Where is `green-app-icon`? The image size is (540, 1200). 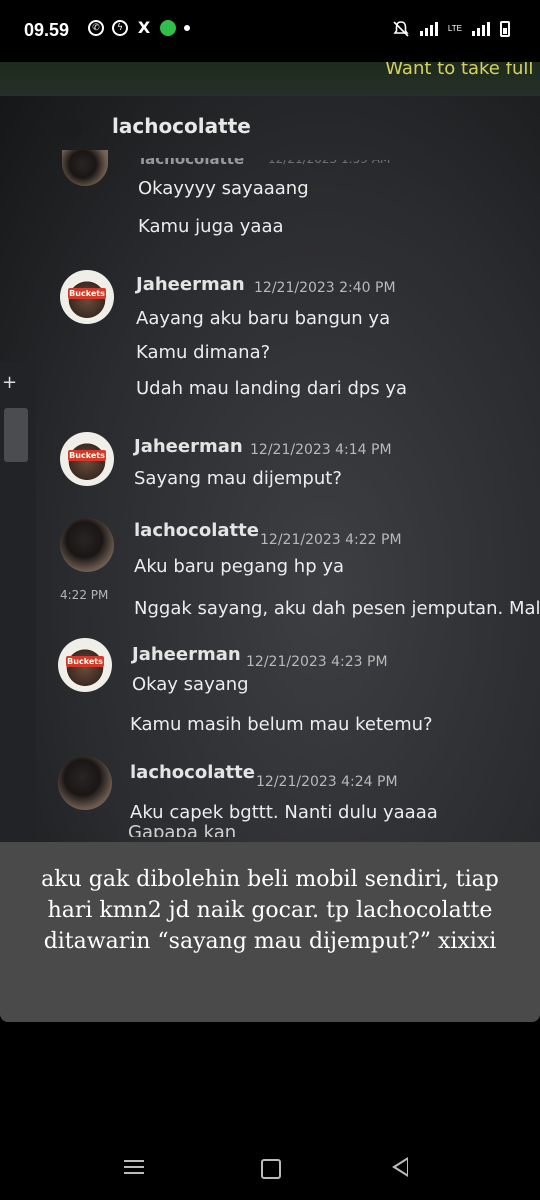
green-app-icon is located at coordinates (168, 28).